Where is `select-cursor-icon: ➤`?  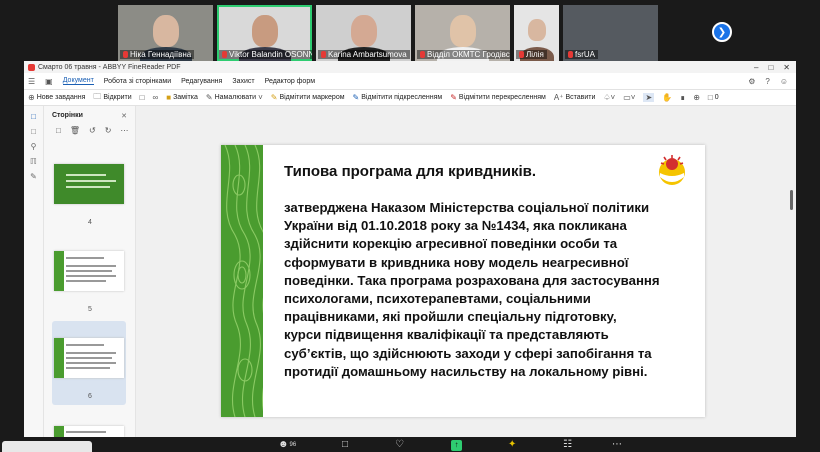
select-cursor-icon: ➤ is located at coordinates (649, 97).